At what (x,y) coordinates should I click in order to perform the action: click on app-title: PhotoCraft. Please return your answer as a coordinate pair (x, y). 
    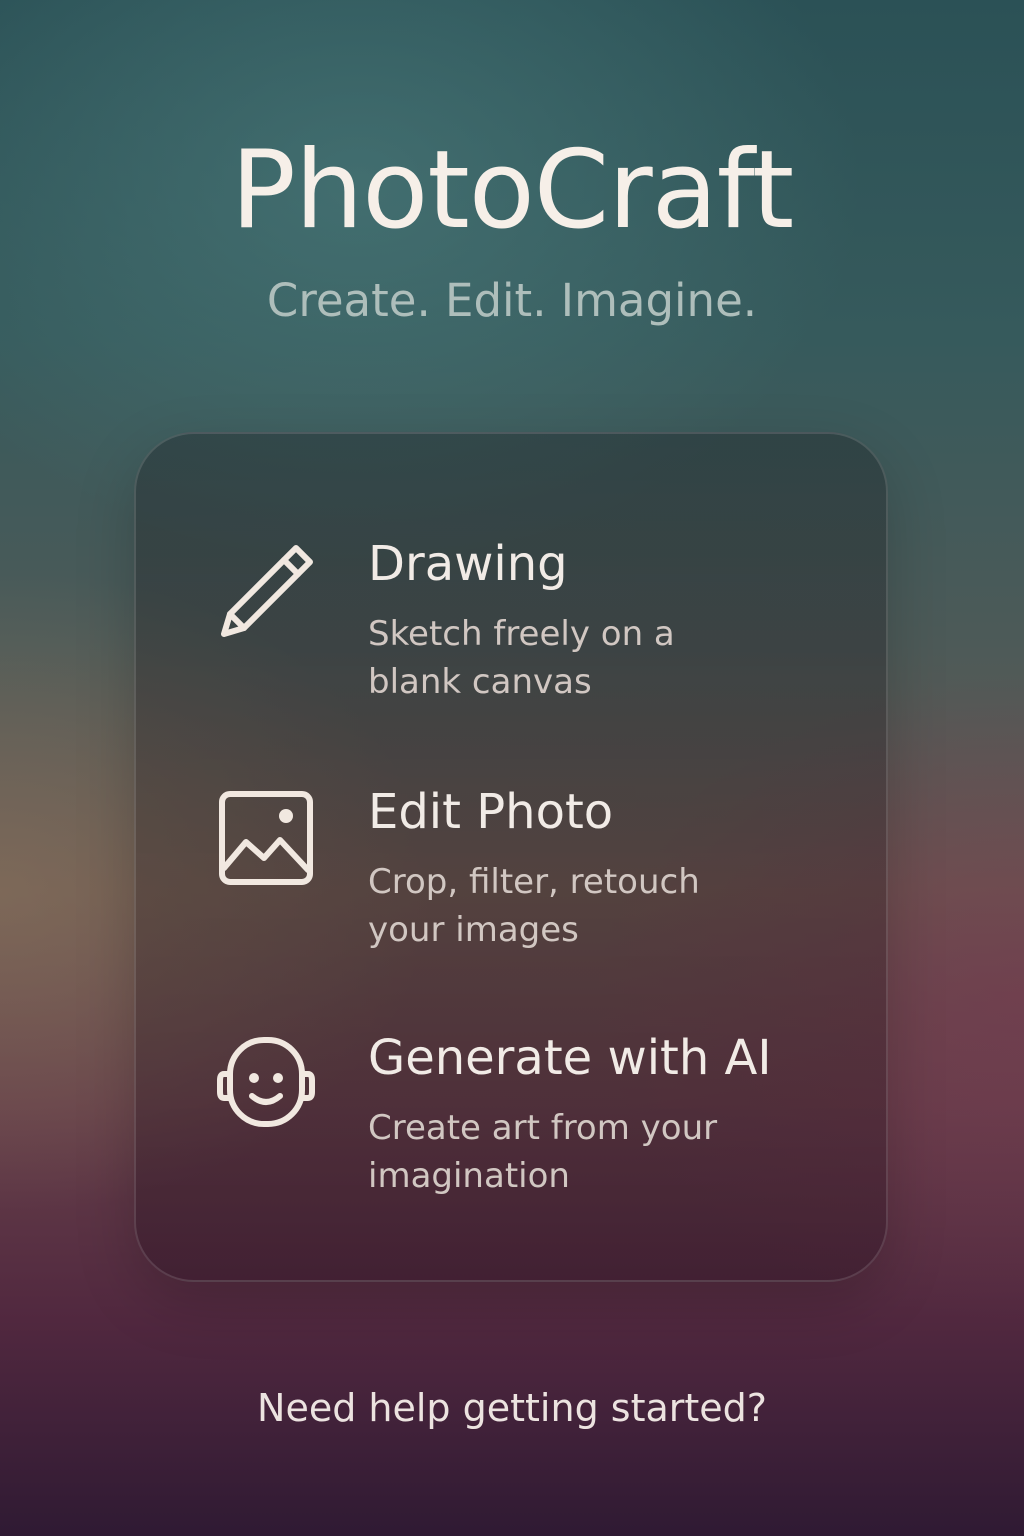
    Looking at the image, I should click on (512, 190).